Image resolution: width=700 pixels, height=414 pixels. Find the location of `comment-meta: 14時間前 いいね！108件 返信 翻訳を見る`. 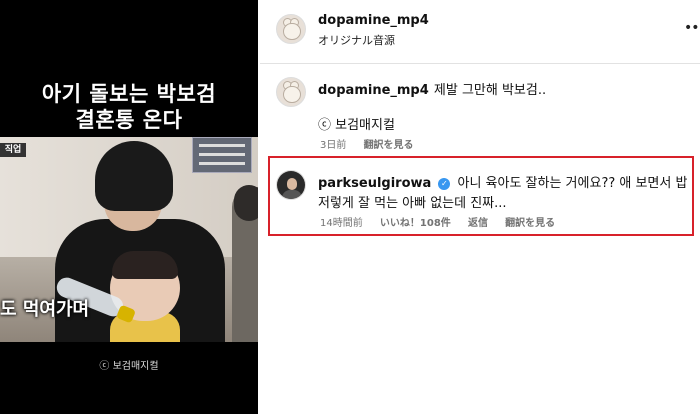

comment-meta: 14時間前 いいね！108件 返信 翻訳を見る is located at coordinates (437, 221).